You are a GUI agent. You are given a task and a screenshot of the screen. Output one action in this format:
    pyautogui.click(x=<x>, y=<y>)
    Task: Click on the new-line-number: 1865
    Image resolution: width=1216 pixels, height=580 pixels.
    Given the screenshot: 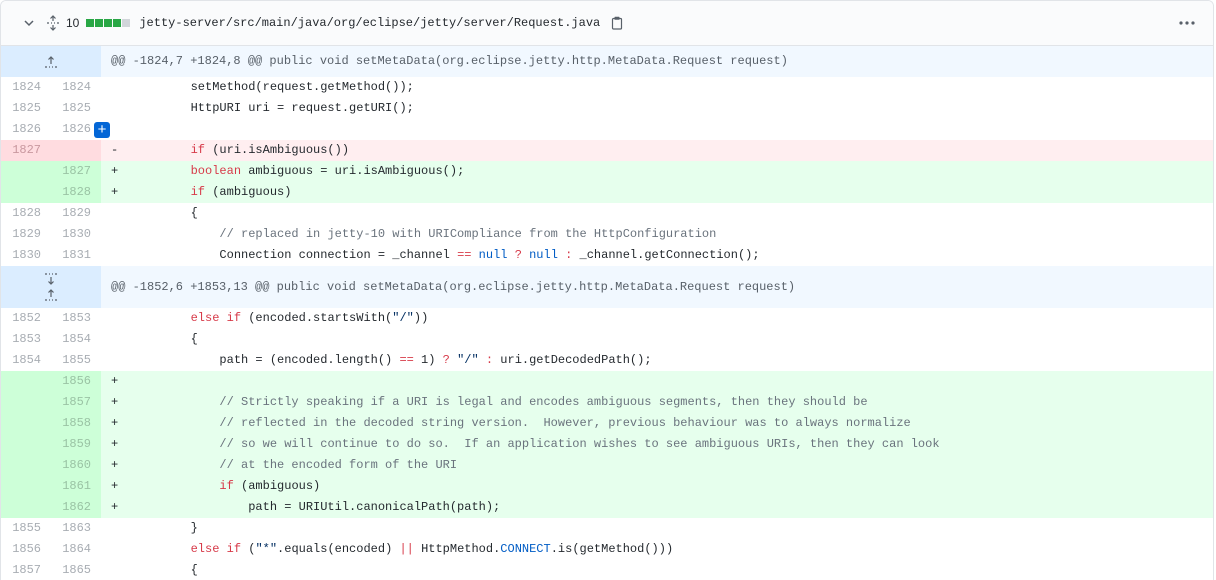 What is the action you would take?
    pyautogui.click(x=76, y=570)
    